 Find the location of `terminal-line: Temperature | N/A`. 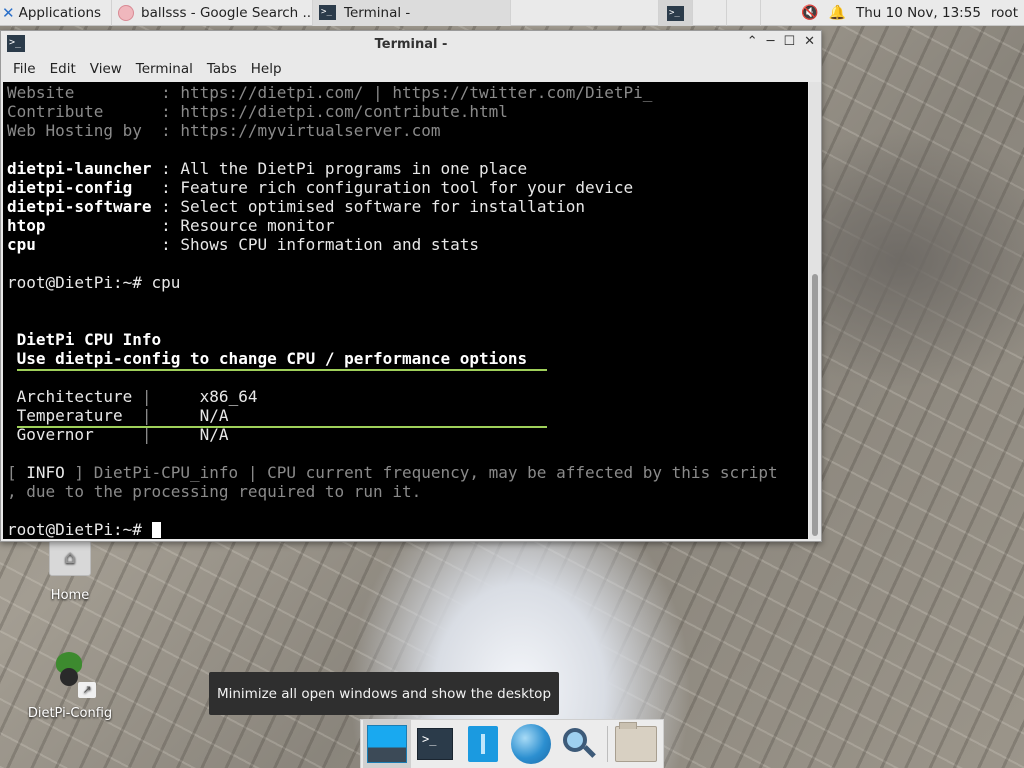

terminal-line: Temperature | N/A is located at coordinates (392, 415).